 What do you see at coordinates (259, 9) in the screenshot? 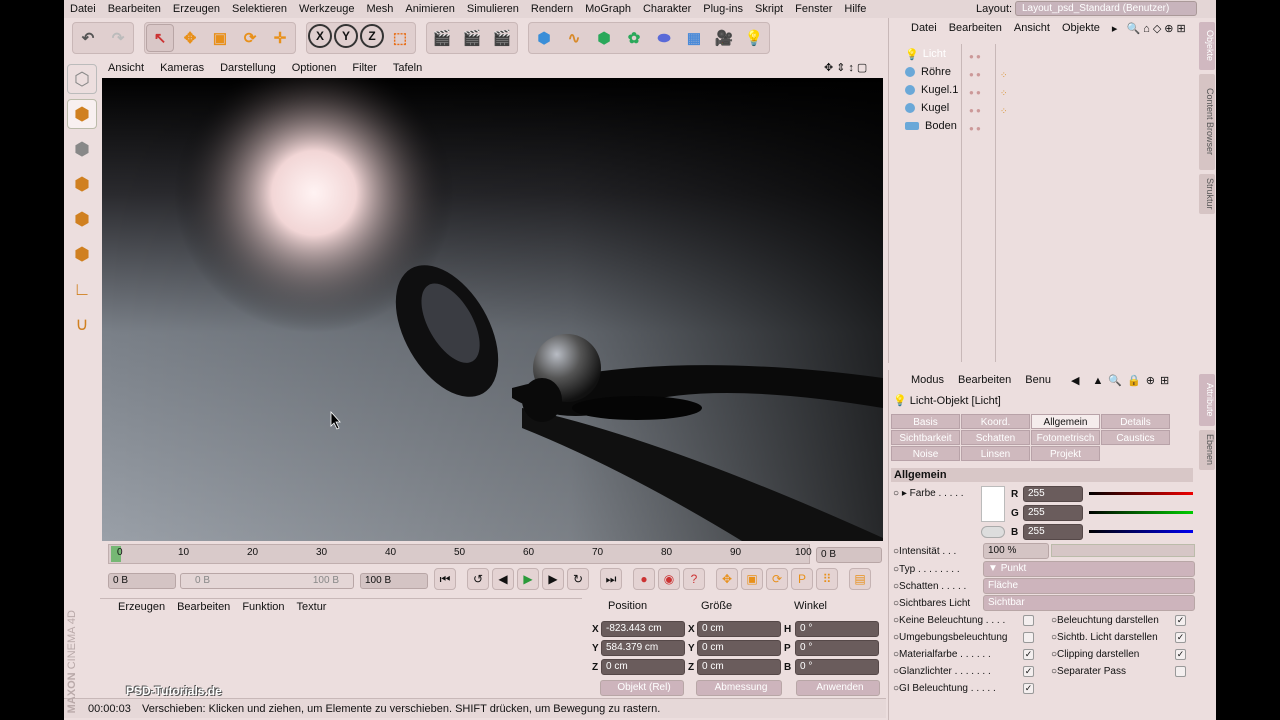
I see `menu-selektieren: Selektieren` at bounding box center [259, 9].